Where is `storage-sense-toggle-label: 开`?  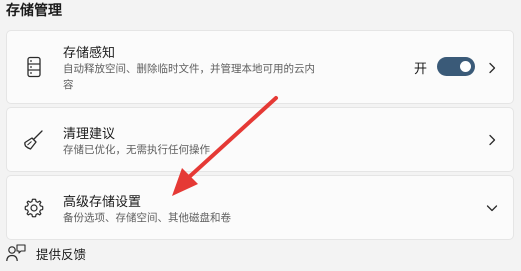
storage-sense-toggle-label: 开 is located at coordinates (421, 69).